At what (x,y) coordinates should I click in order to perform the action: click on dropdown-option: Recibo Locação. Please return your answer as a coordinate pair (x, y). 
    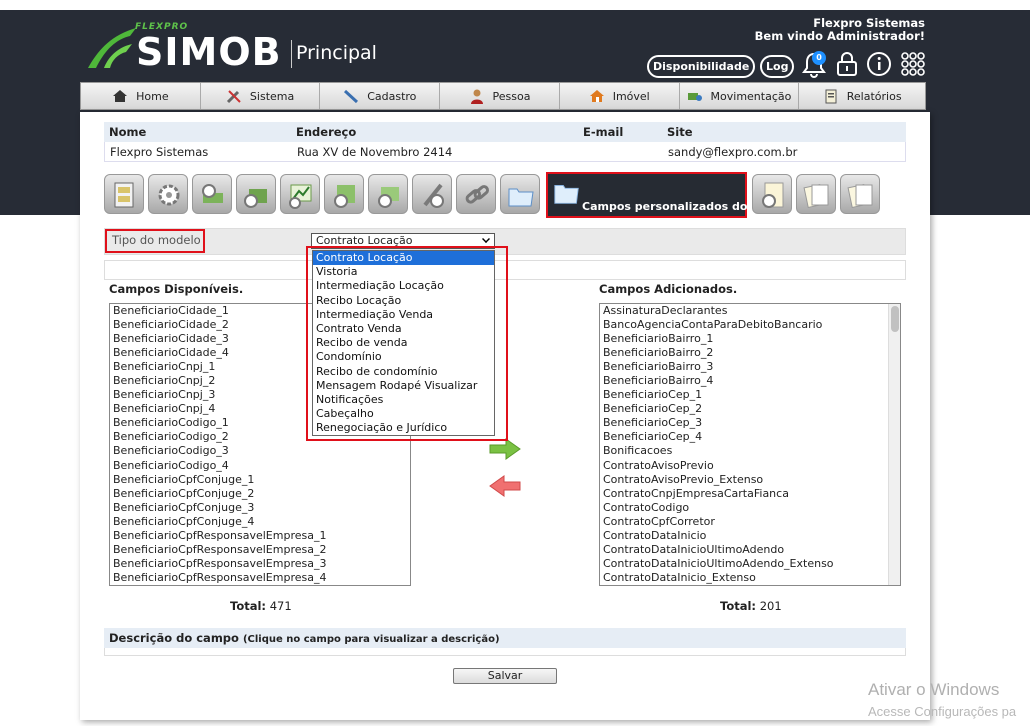
    Looking at the image, I should click on (403, 301).